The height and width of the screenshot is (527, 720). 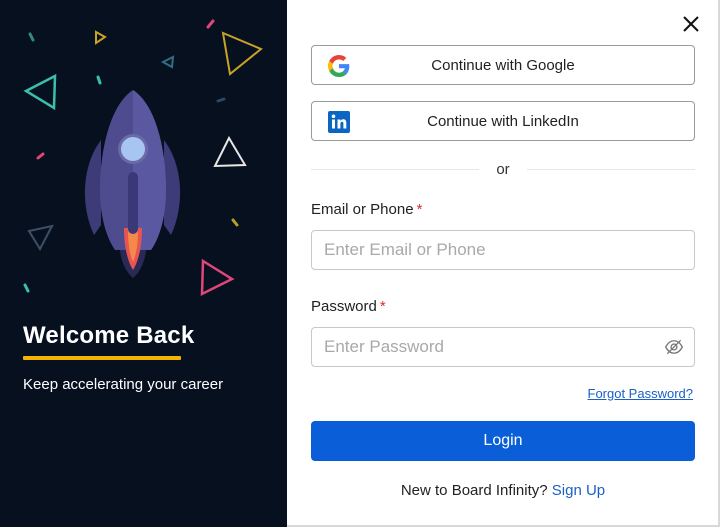 I want to click on signup-prompt: New to Board Infinity? Sign Up, so click(x=503, y=490).